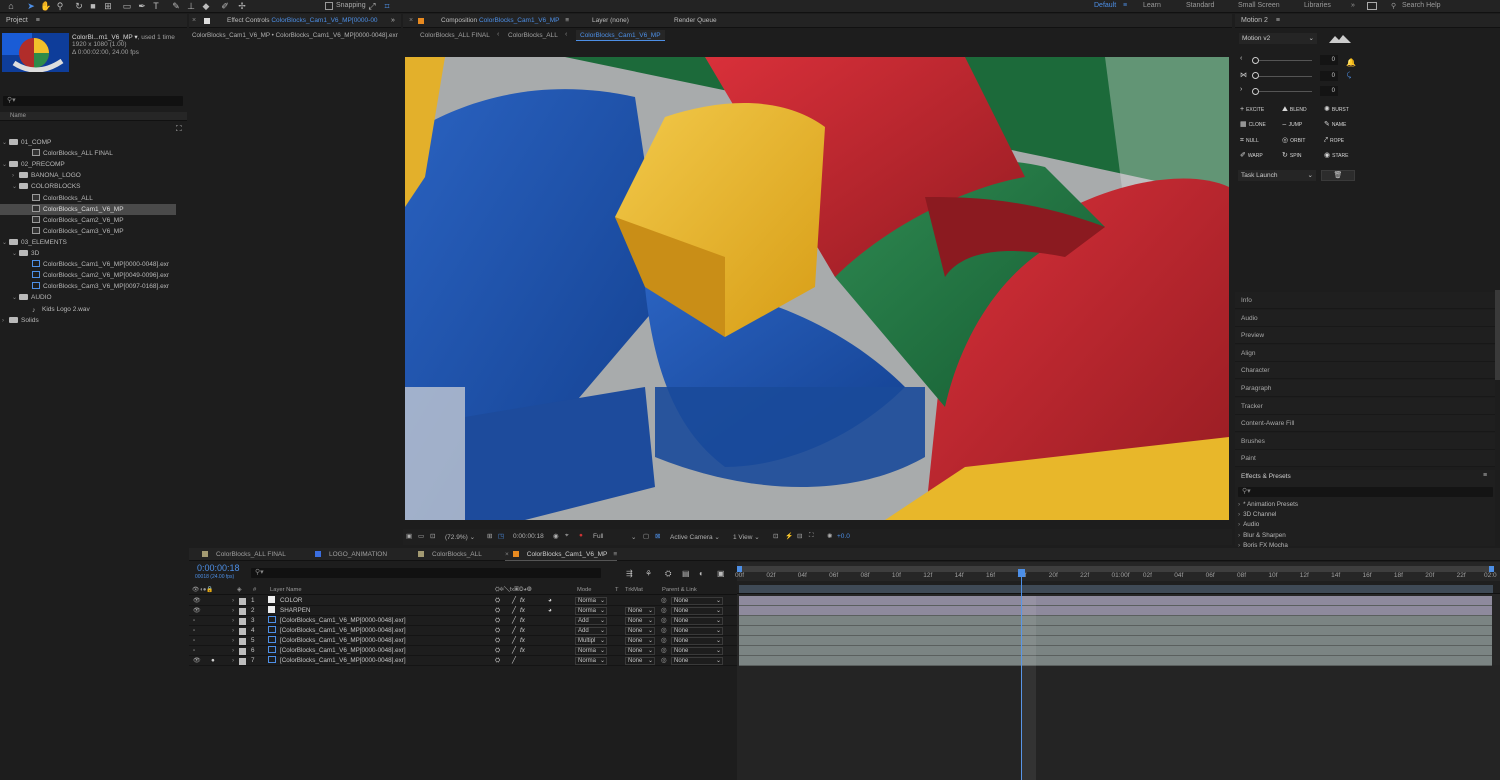  I want to click on track-matte-dropdown: None ⌄, so click(640, 661).